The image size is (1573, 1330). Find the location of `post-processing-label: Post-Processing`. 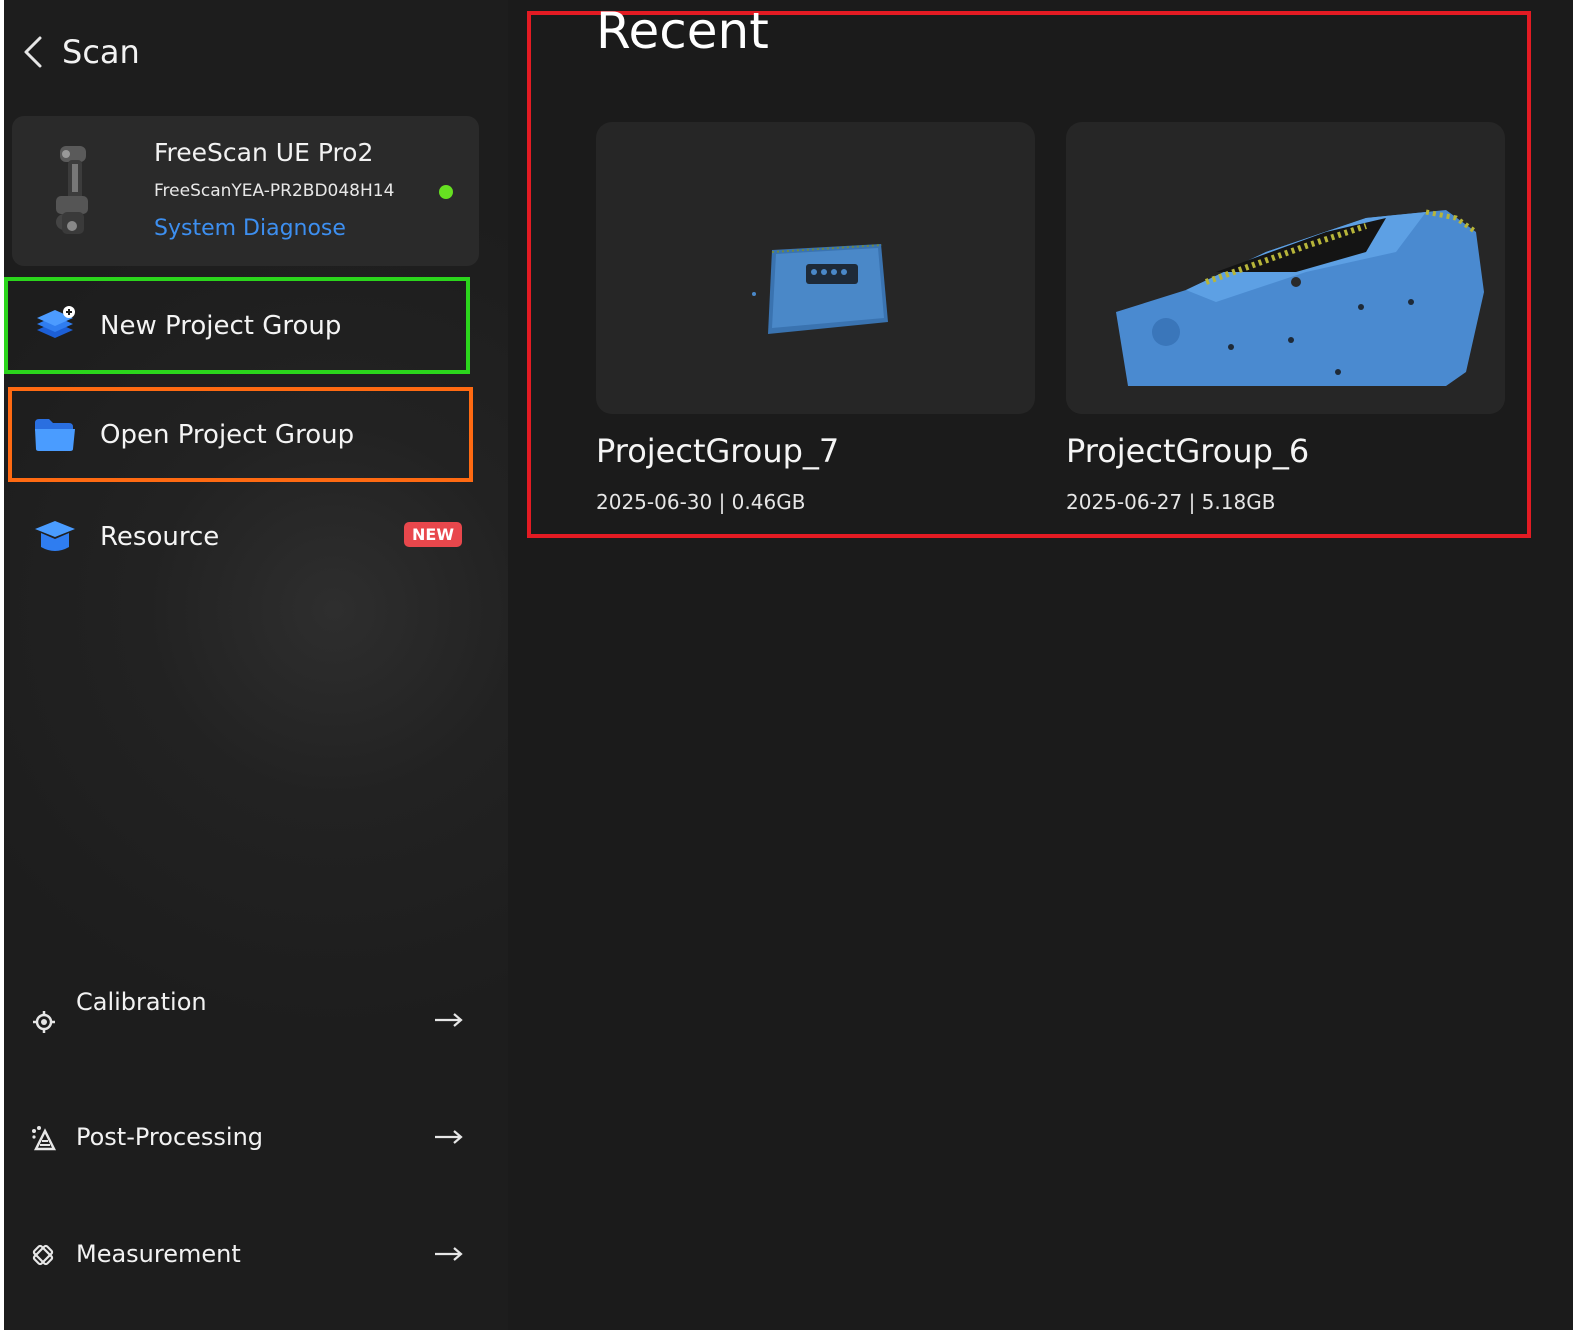

post-processing-label: Post-Processing is located at coordinates (170, 1137).